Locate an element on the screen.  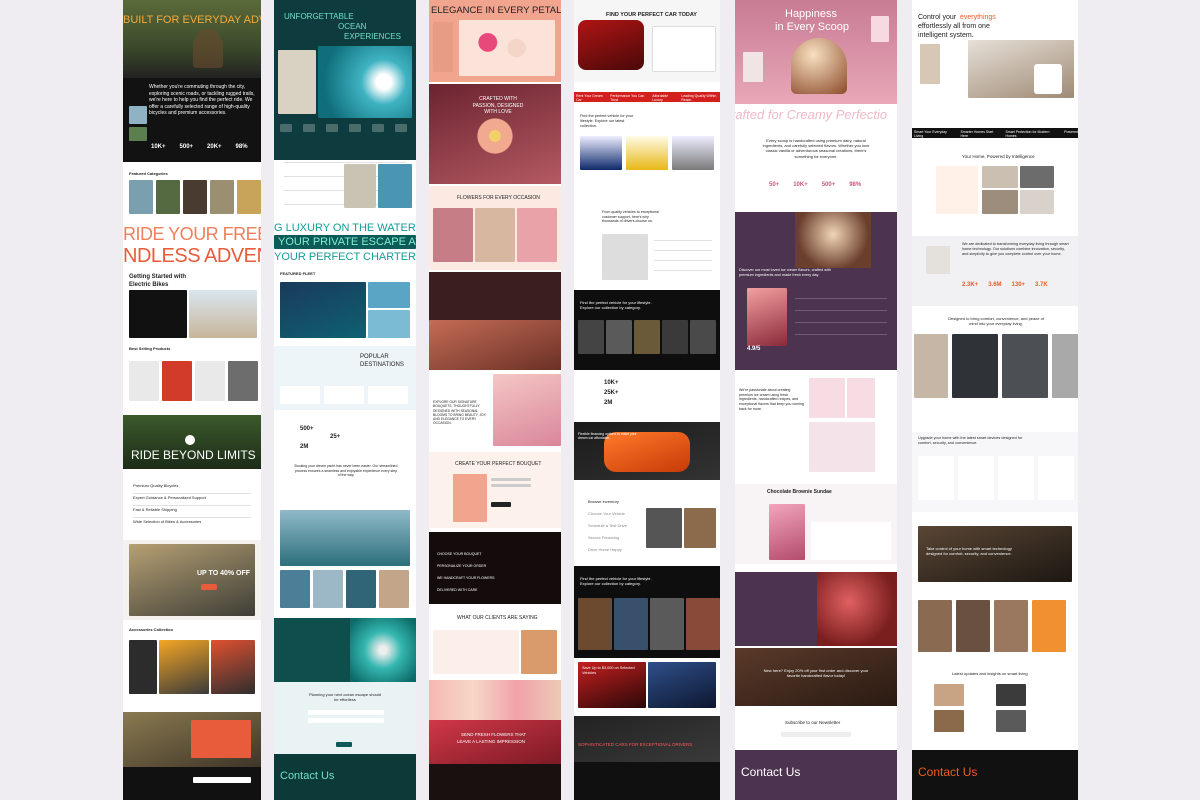
search-form is located at coordinates (684, 49).